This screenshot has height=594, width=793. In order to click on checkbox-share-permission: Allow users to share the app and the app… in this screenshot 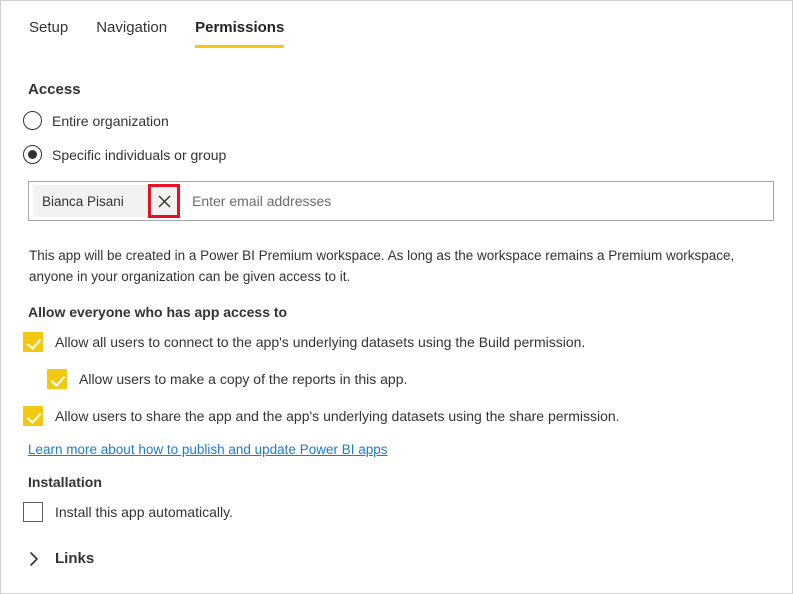, I will do `click(321, 416)`.